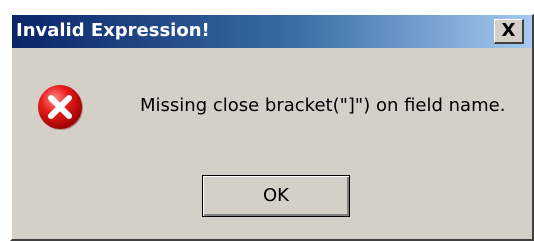 The image size is (534, 241). I want to click on title-bar: Invalid Expression! X, so click(272, 31).